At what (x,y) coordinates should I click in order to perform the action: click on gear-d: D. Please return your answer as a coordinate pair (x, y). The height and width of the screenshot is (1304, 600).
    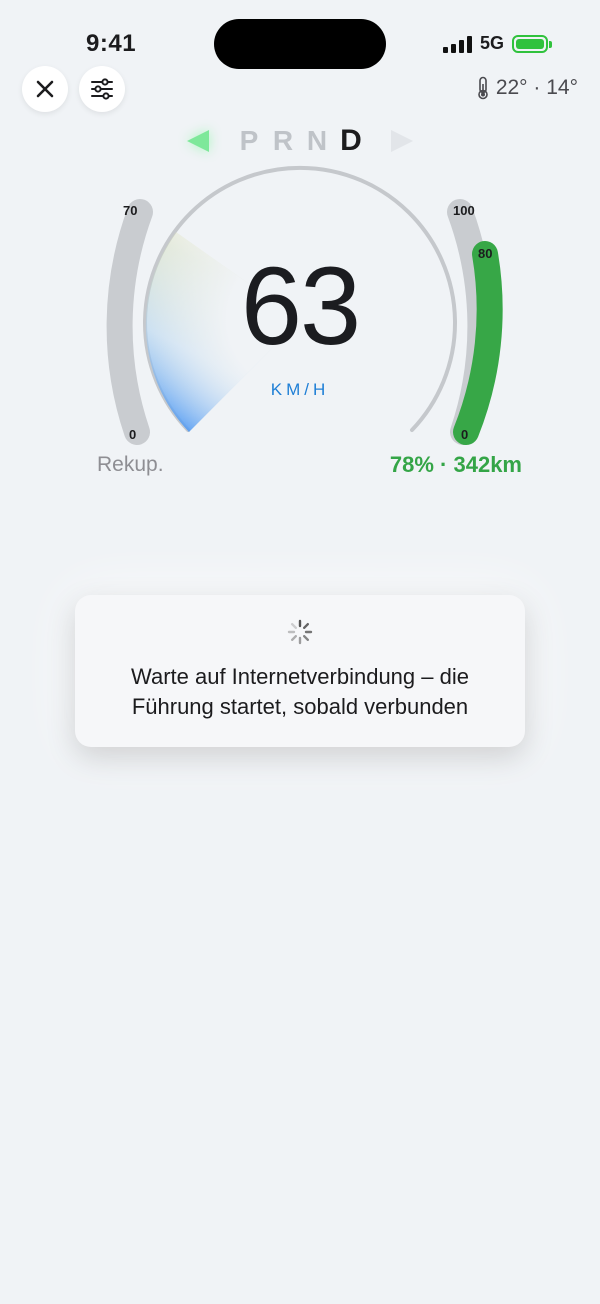
    Looking at the image, I should click on (351, 141).